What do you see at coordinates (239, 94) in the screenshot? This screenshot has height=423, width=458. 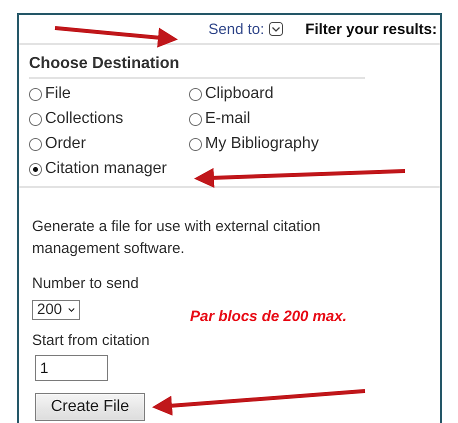 I see `option-label: Clipboard` at bounding box center [239, 94].